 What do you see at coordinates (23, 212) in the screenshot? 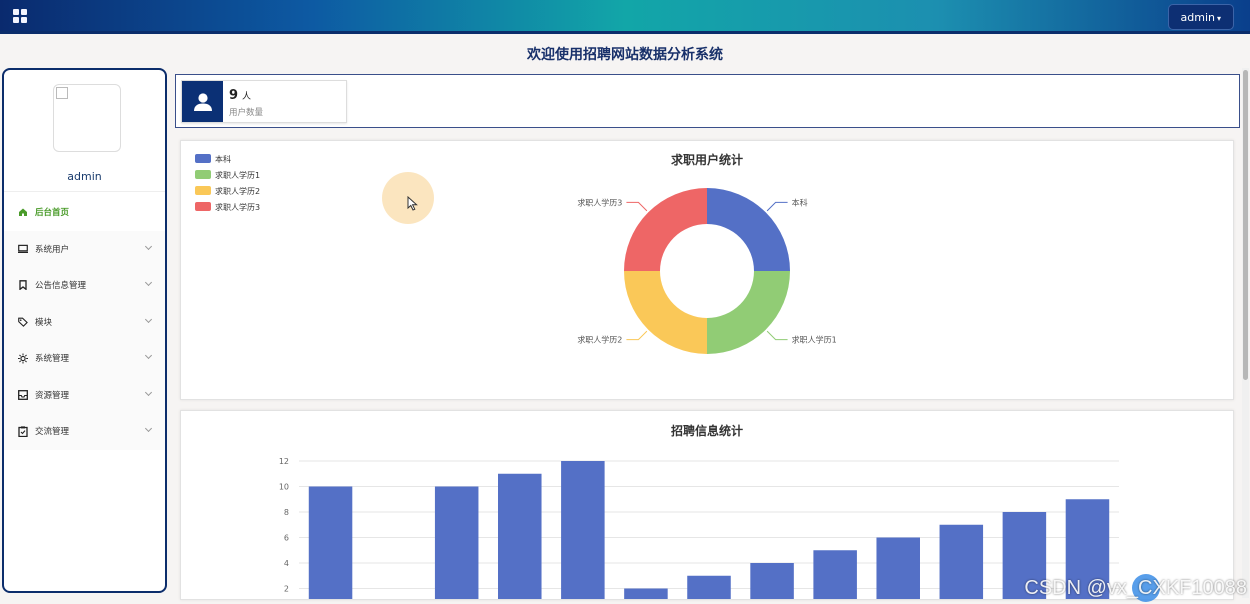
I see `home-icon` at bounding box center [23, 212].